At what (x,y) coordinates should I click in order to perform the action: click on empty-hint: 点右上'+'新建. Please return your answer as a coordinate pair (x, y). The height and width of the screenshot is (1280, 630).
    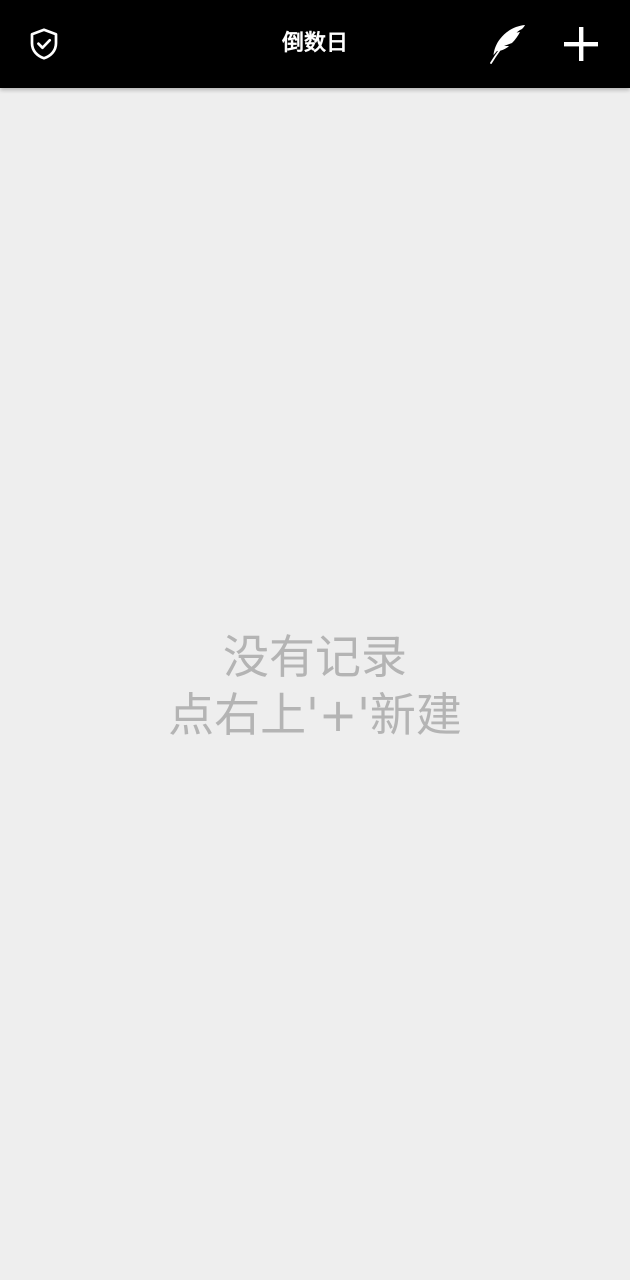
    Looking at the image, I should click on (315, 715).